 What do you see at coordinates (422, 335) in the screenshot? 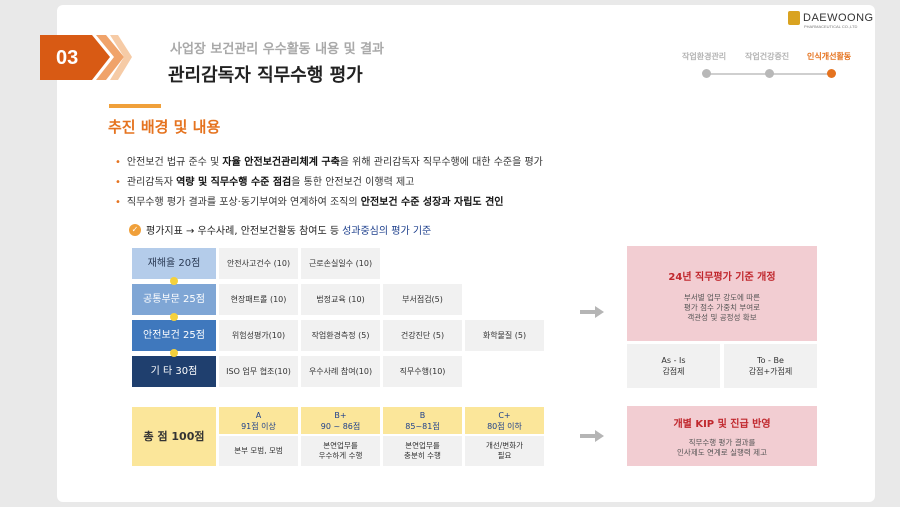
I see `grid-cell: 건강진단 (5)` at bounding box center [422, 335].